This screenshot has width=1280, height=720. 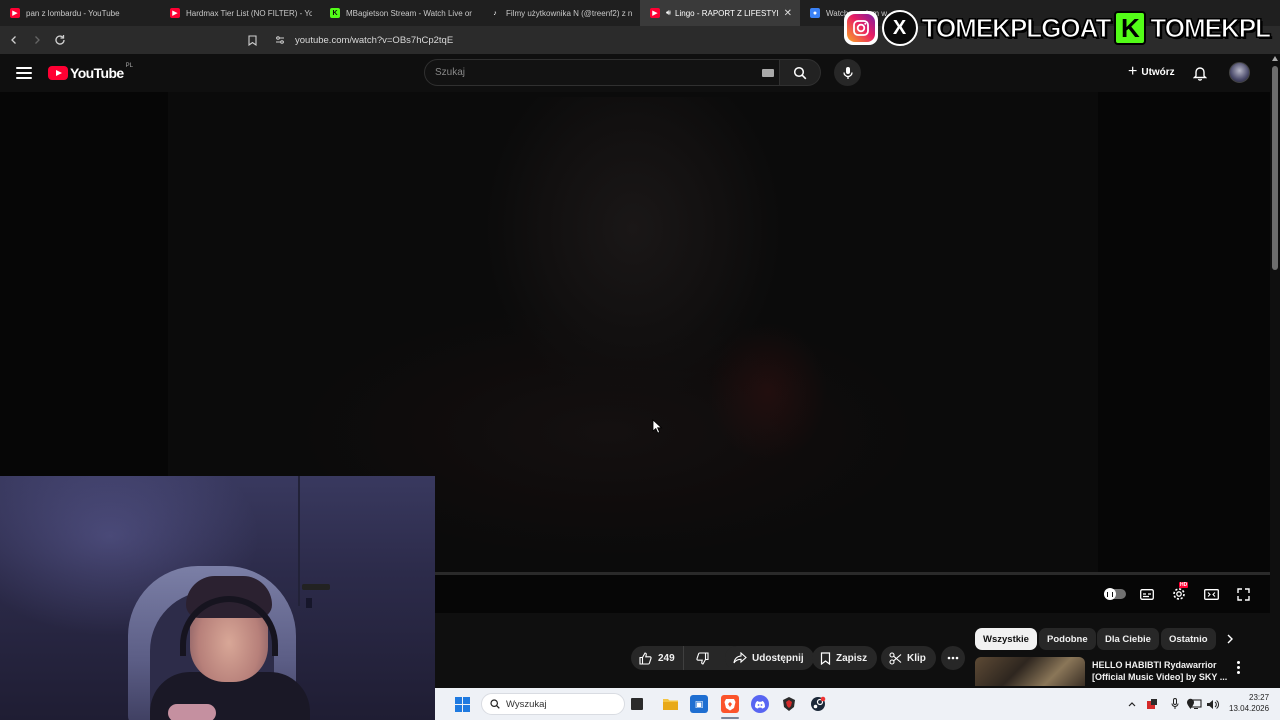 I want to click on webcam-overlay, so click(x=217, y=598).